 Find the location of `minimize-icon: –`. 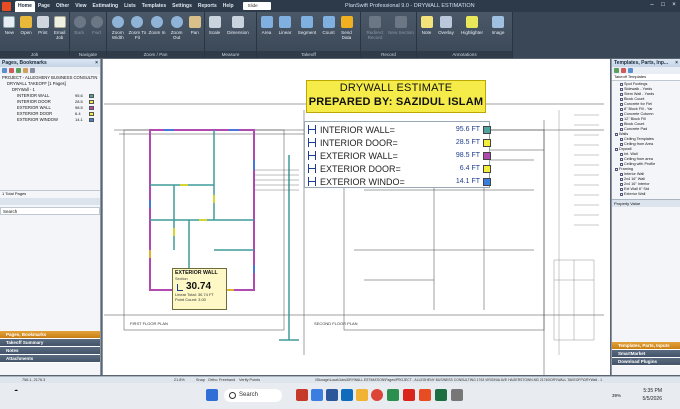

minimize-icon: – is located at coordinates (652, 5).